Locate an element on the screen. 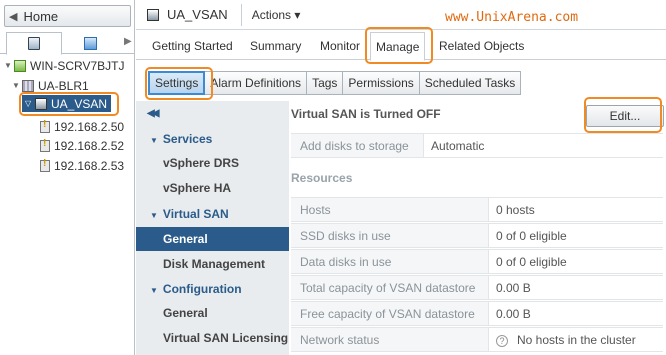 This screenshot has width=666, height=355. tab-related-objects: Related Objects is located at coordinates (481, 46).